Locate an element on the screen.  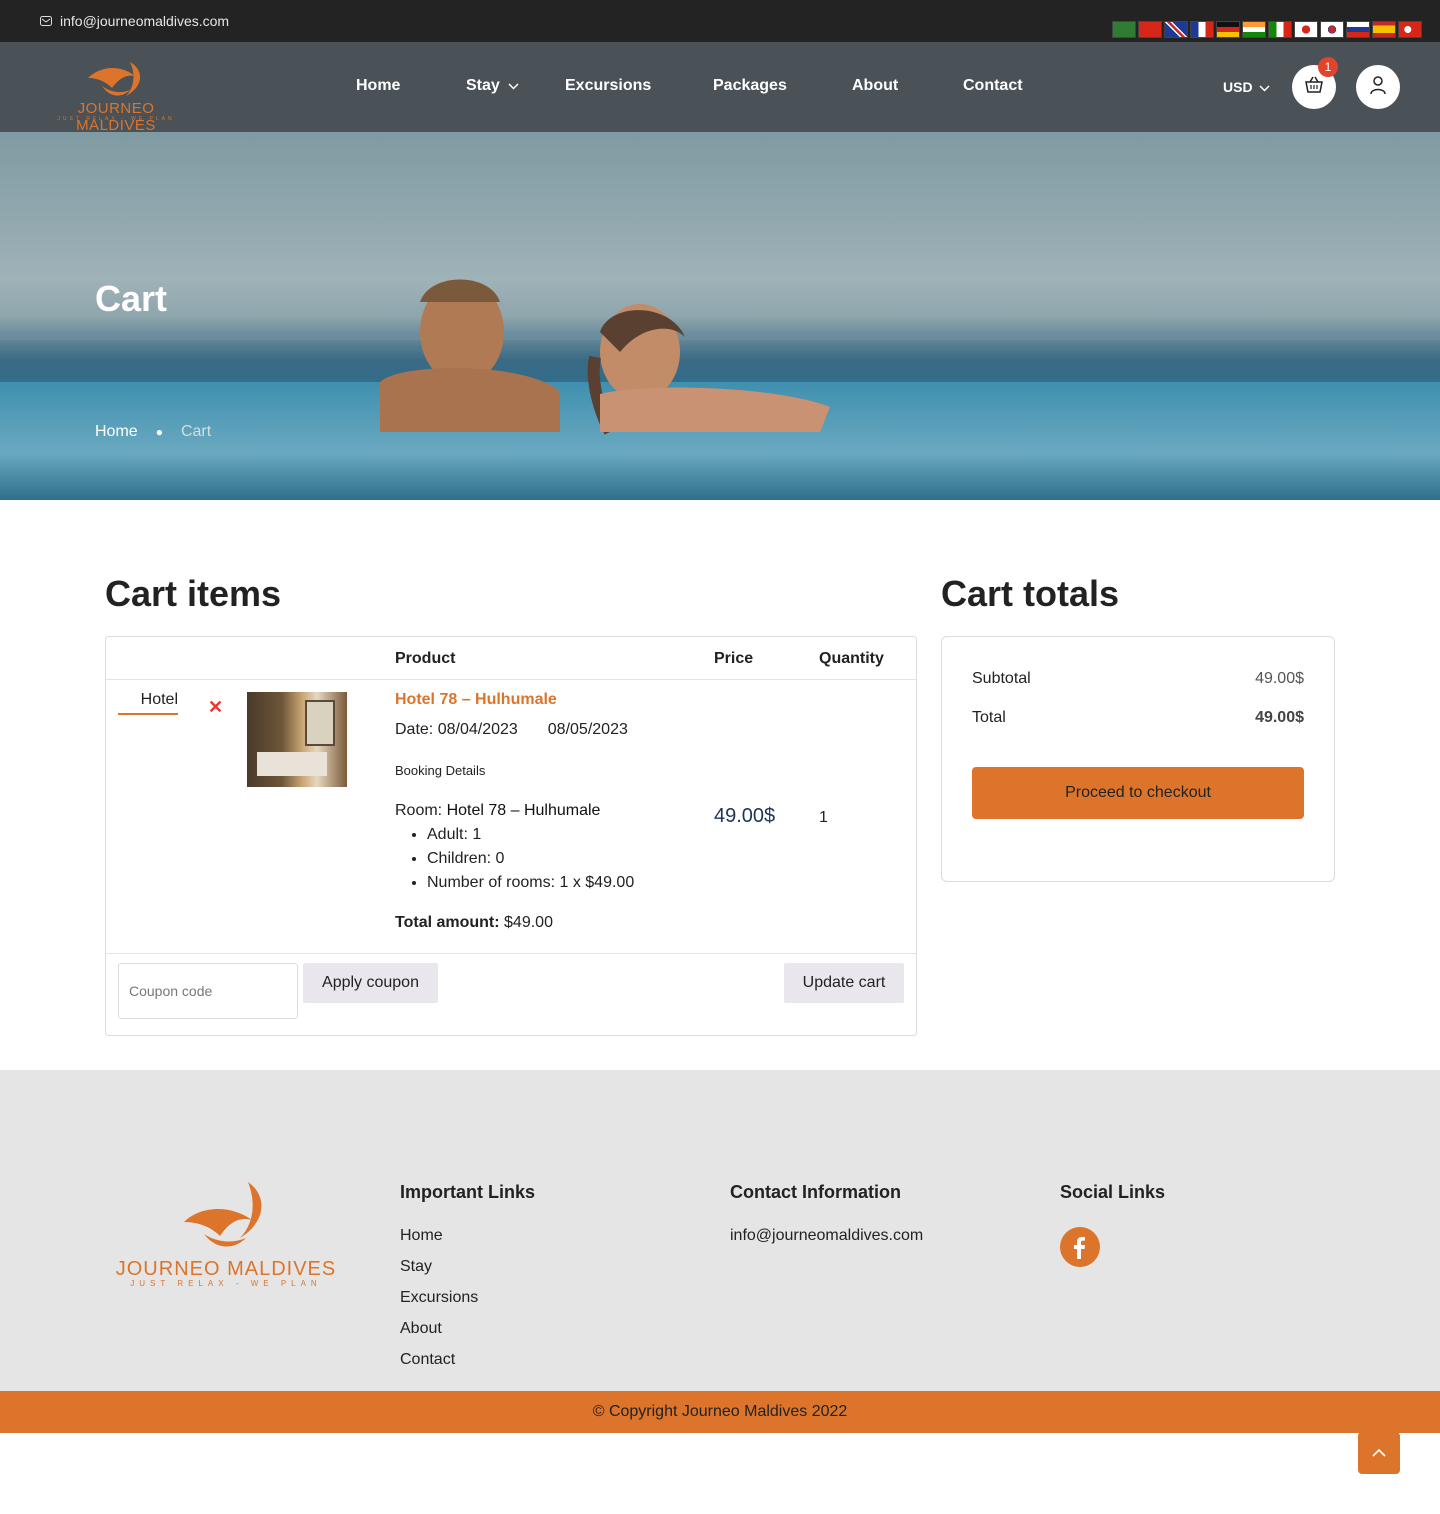
column-header-product: Product is located at coordinates (425, 658).